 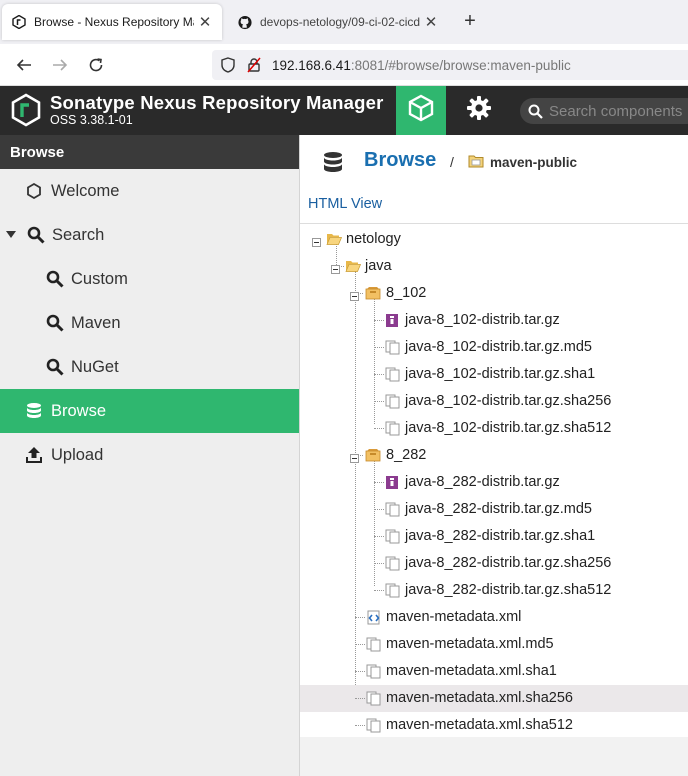 What do you see at coordinates (508, 401) in the screenshot?
I see `tree-node-label: java-8_102-distrib.tar.gz.sha256` at bounding box center [508, 401].